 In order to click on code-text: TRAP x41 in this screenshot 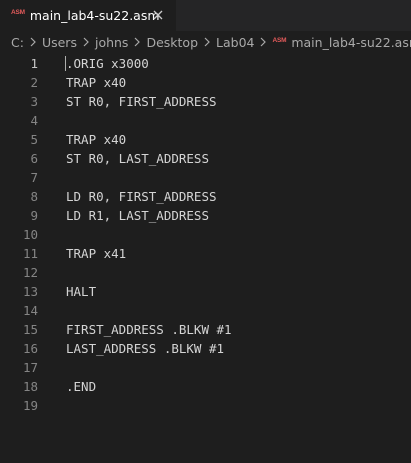, I will do `click(96, 253)`.